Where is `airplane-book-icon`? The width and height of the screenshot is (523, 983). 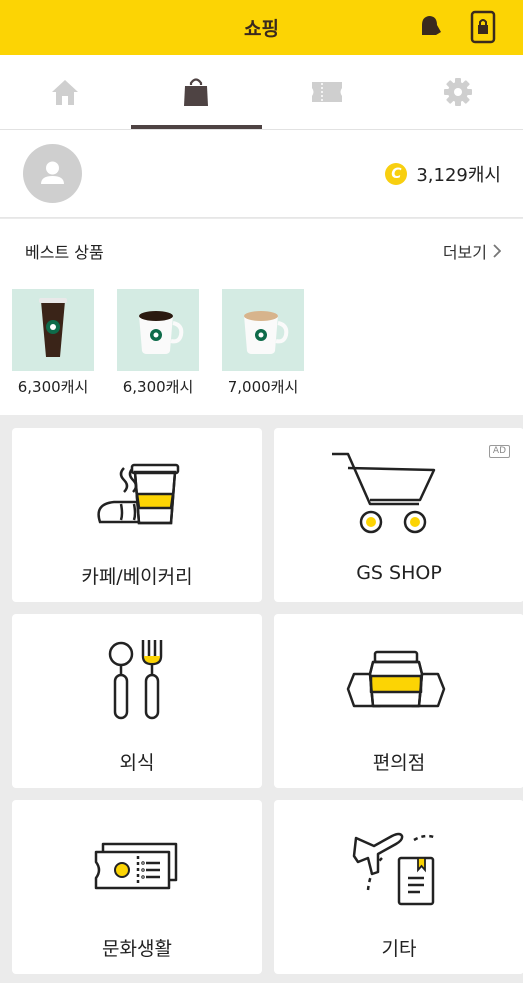 airplane-book-icon is located at coordinates (393, 869).